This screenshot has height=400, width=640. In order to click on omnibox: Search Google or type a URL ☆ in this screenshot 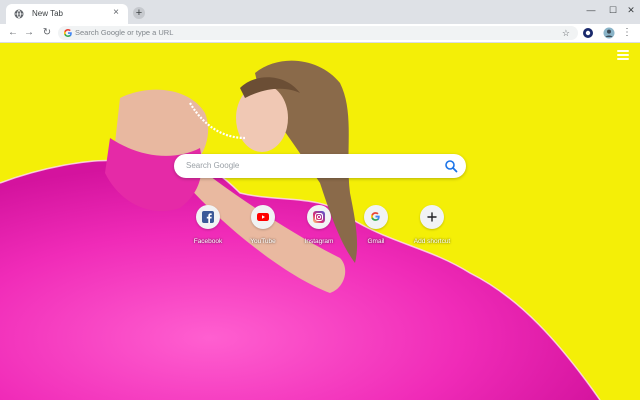, I will do `click(318, 33)`.